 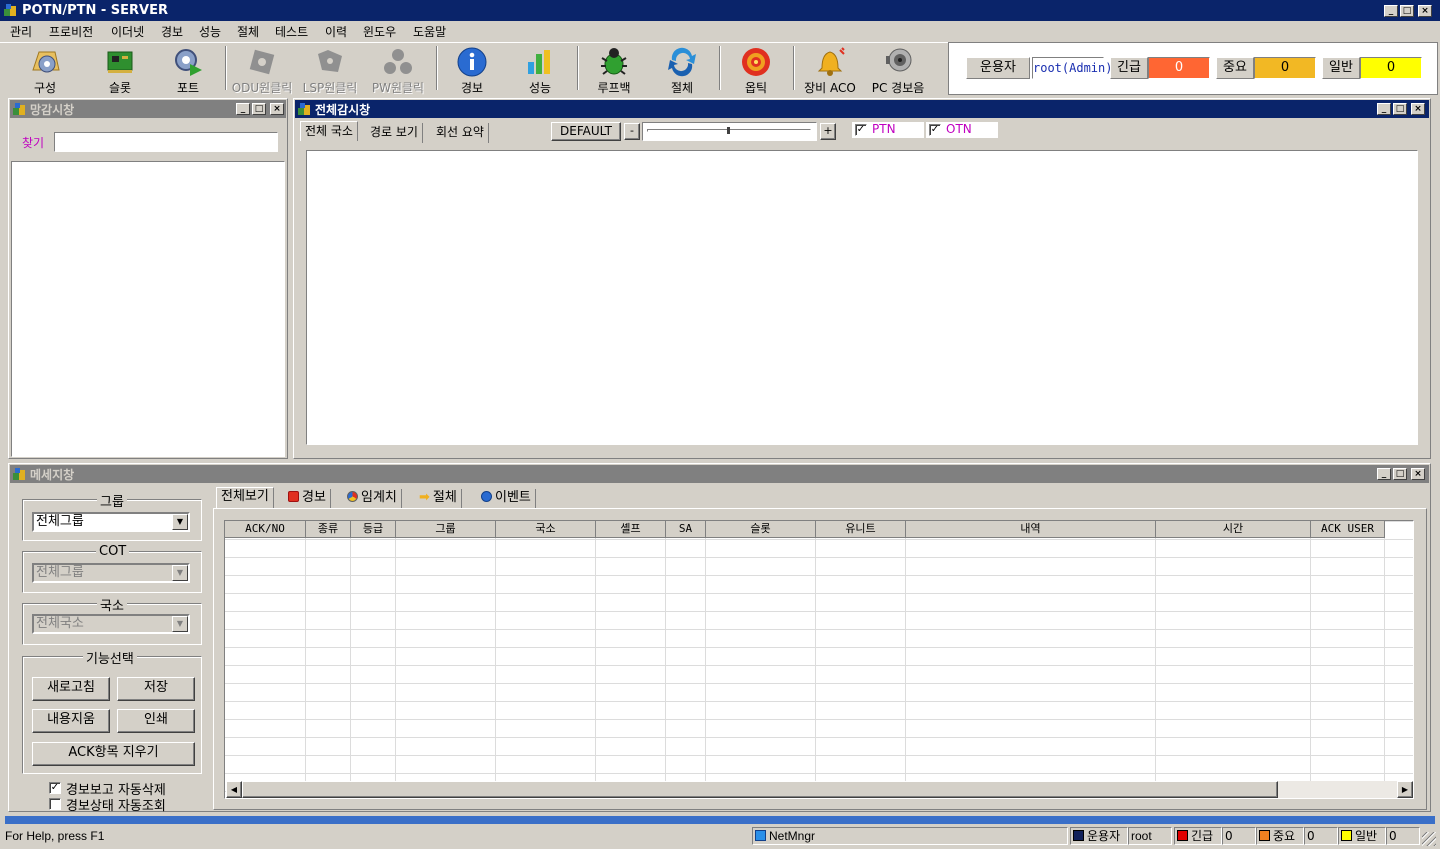 I want to click on column-header-type: 종류, so click(x=328, y=529).